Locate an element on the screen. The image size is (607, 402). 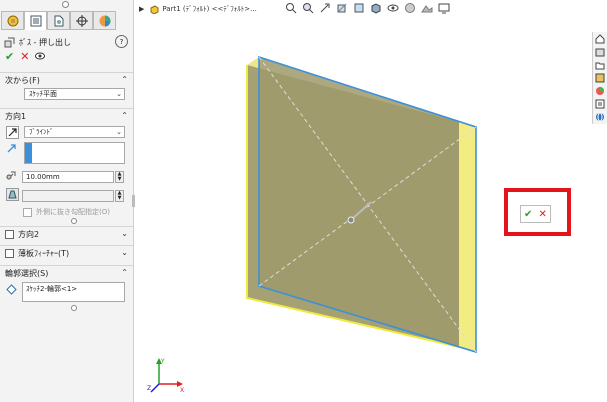
direction-selection-box is located at coordinates (74, 153).